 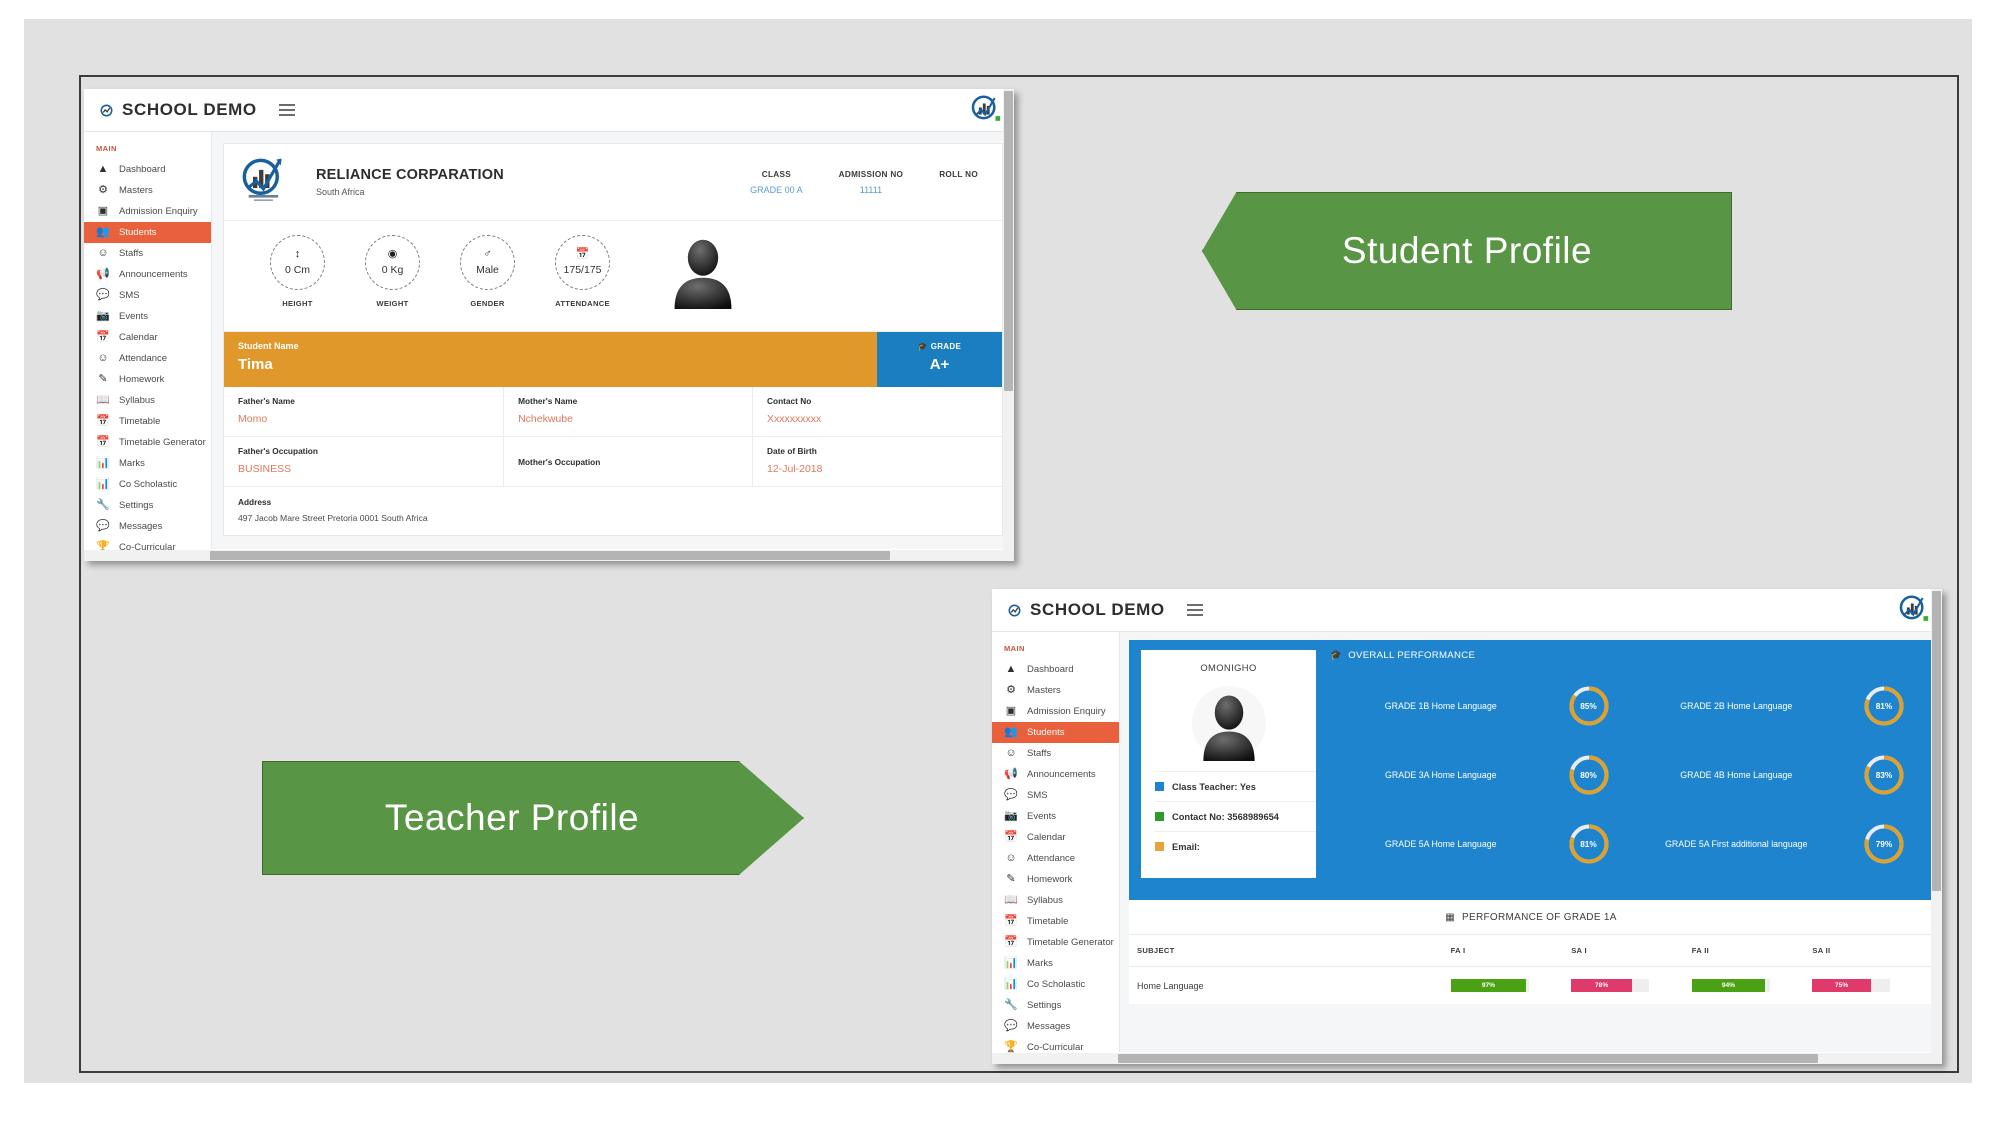 What do you see at coordinates (1774, 843) in the screenshot?
I see `performance-item: GRADE 5A First additional language 79%` at bounding box center [1774, 843].